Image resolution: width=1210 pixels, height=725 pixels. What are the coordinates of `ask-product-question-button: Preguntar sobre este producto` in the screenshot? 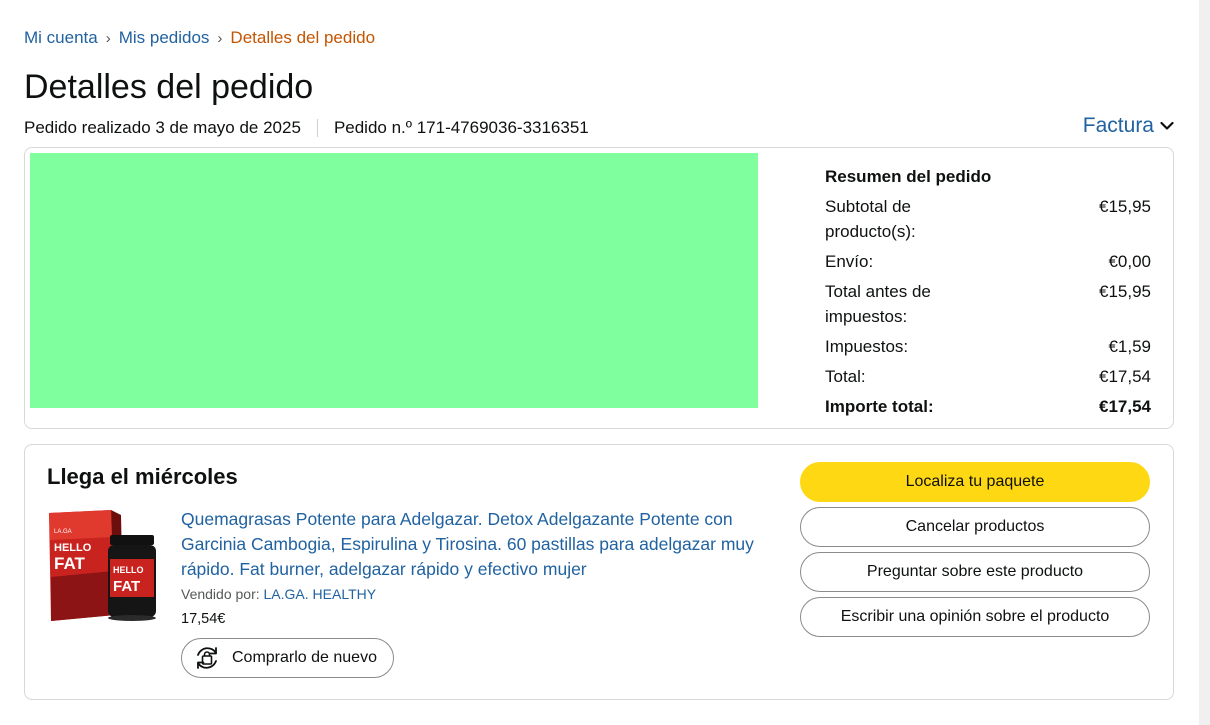 It's located at (975, 572).